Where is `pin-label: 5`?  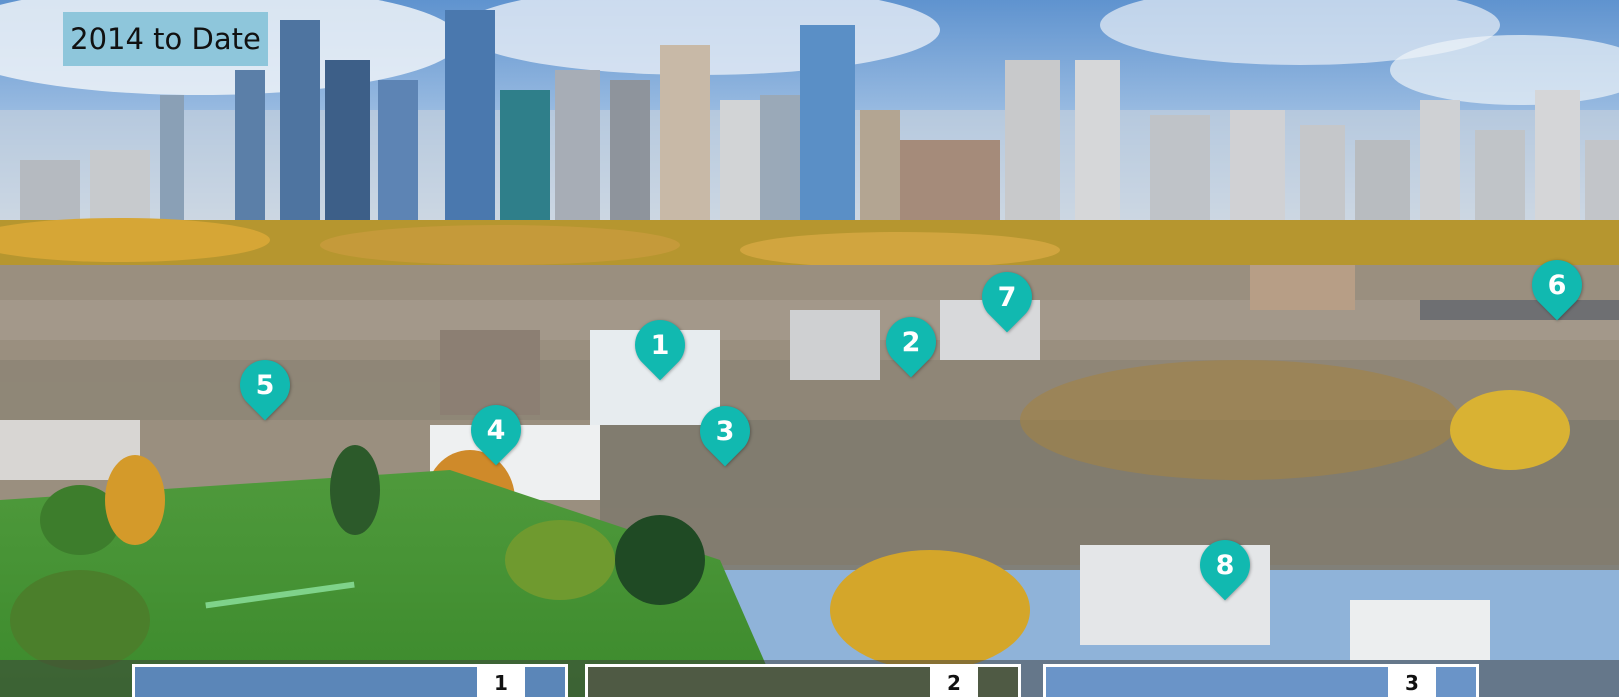 pin-label: 5 is located at coordinates (265, 385).